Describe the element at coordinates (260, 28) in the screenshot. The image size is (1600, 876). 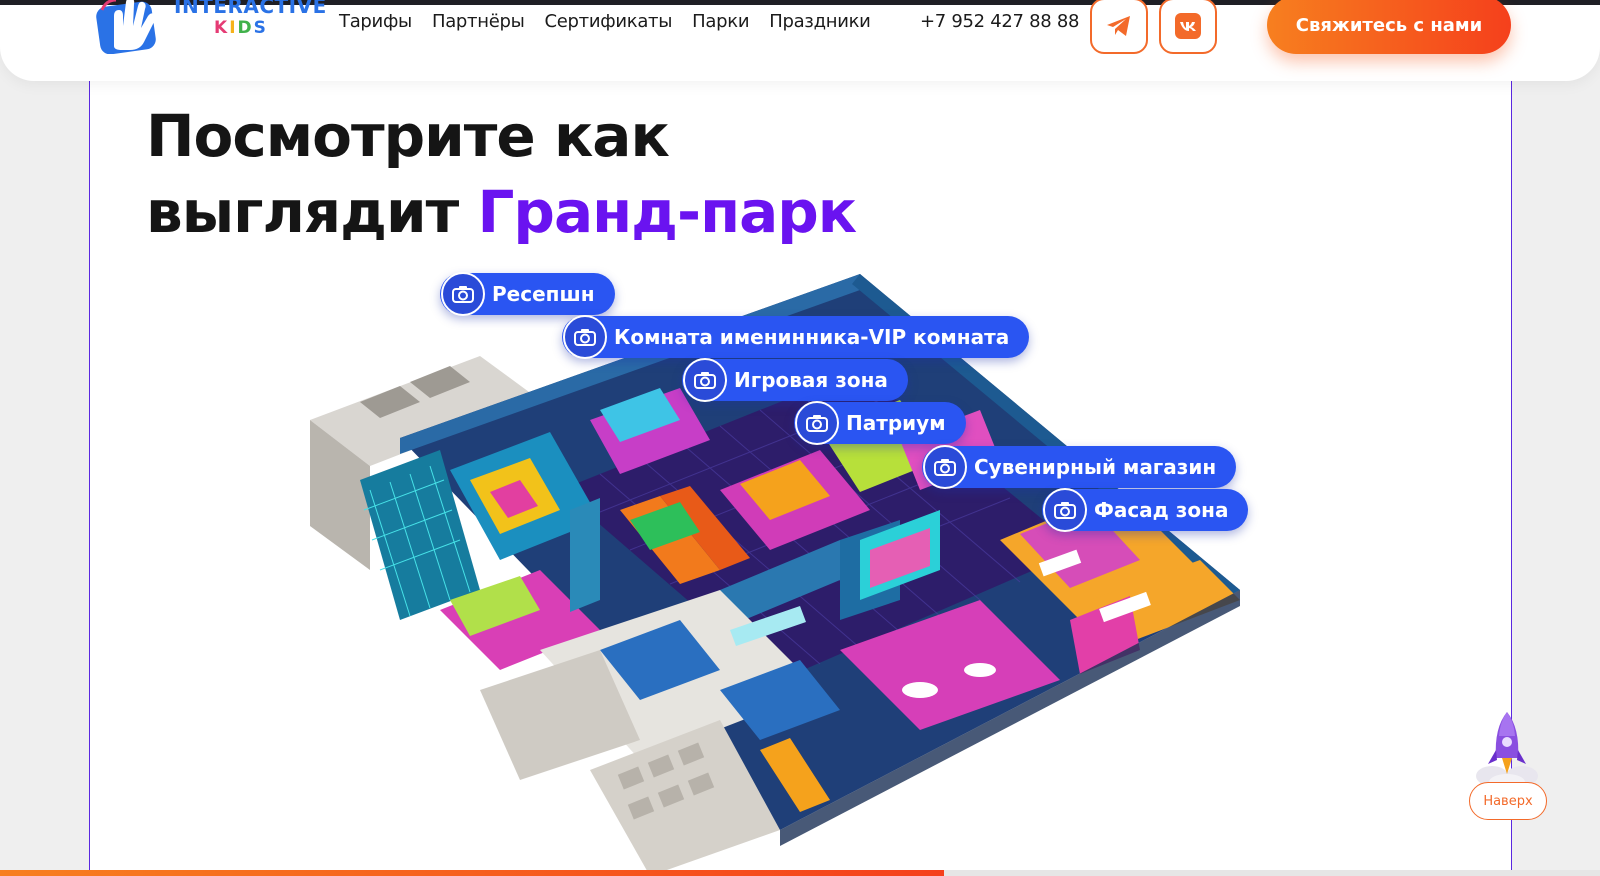
I see `logo-letter: S` at that location.